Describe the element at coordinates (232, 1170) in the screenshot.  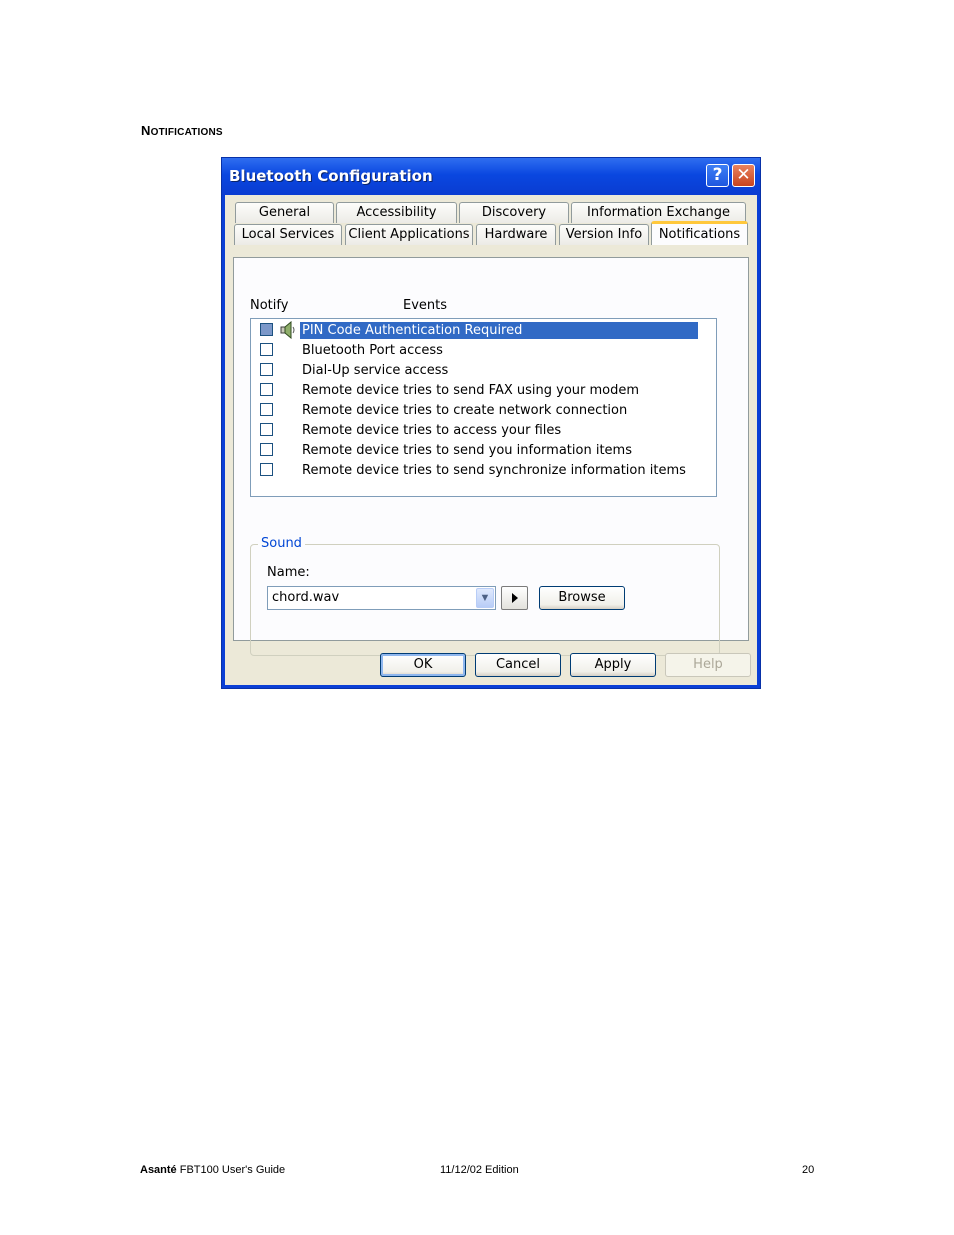
I see `footer-guide-title: FBT100 User's Guide` at that location.